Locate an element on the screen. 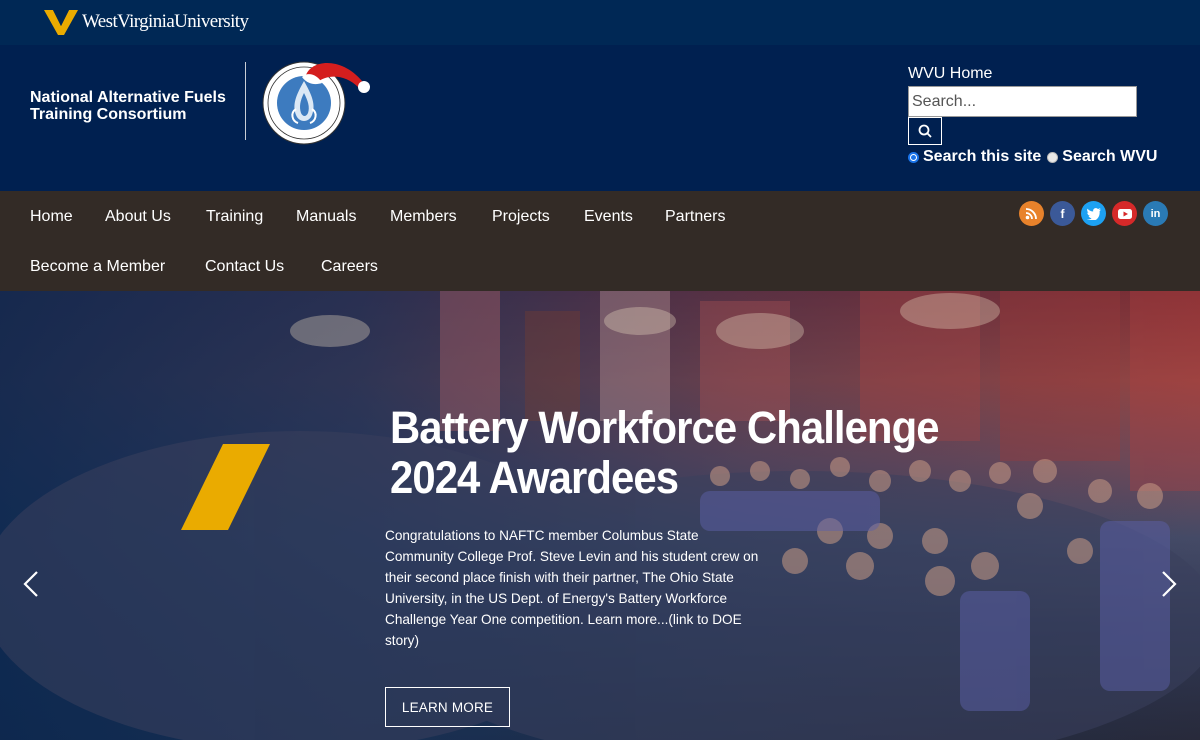  search-button is located at coordinates (925, 131).